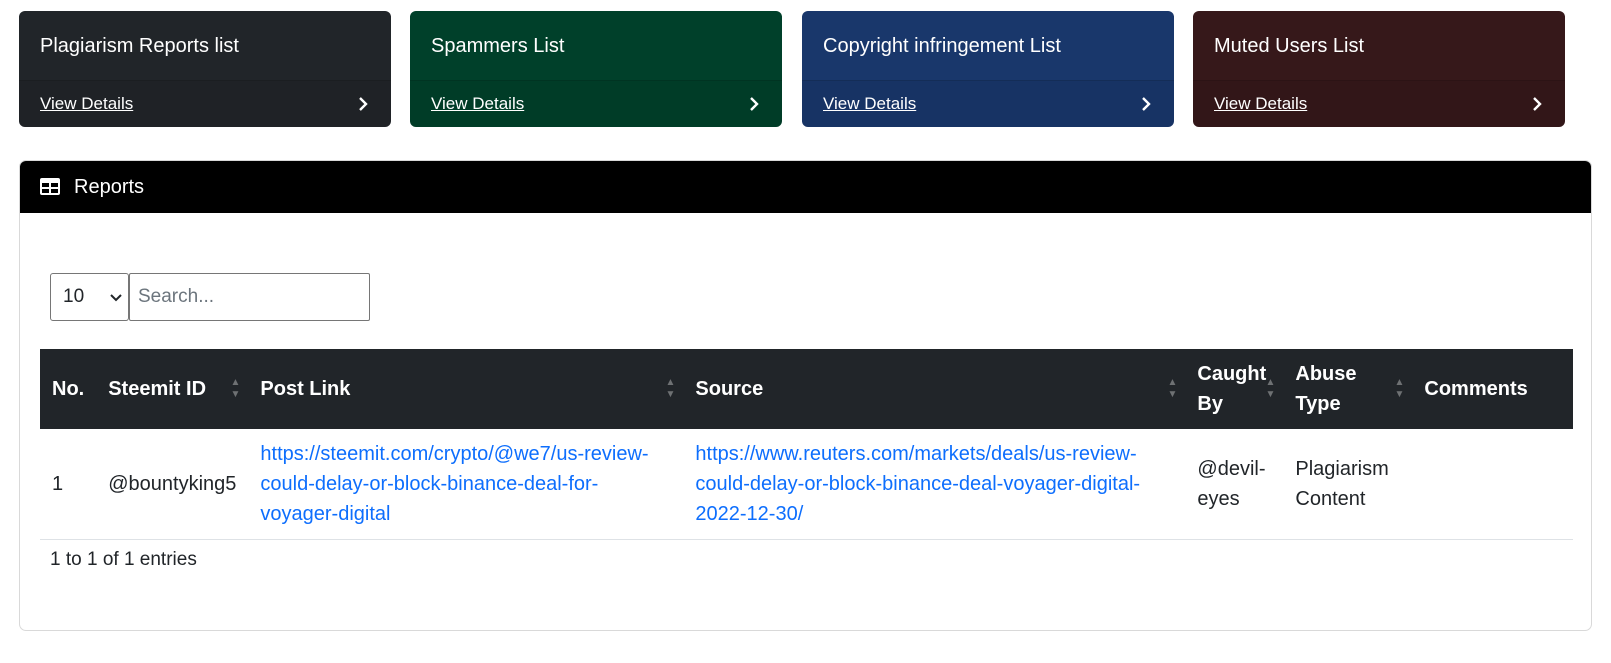  I want to click on cell-comments, so click(1492, 484).